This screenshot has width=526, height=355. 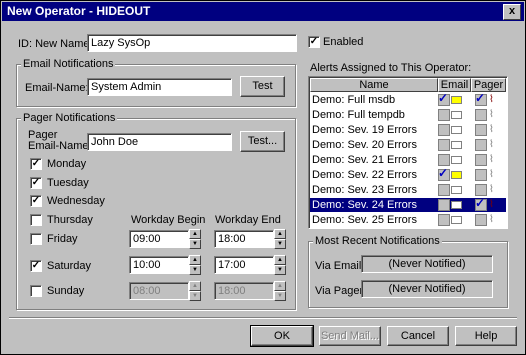 I want to click on pager-email-name-input: John Doe, so click(x=159, y=142).